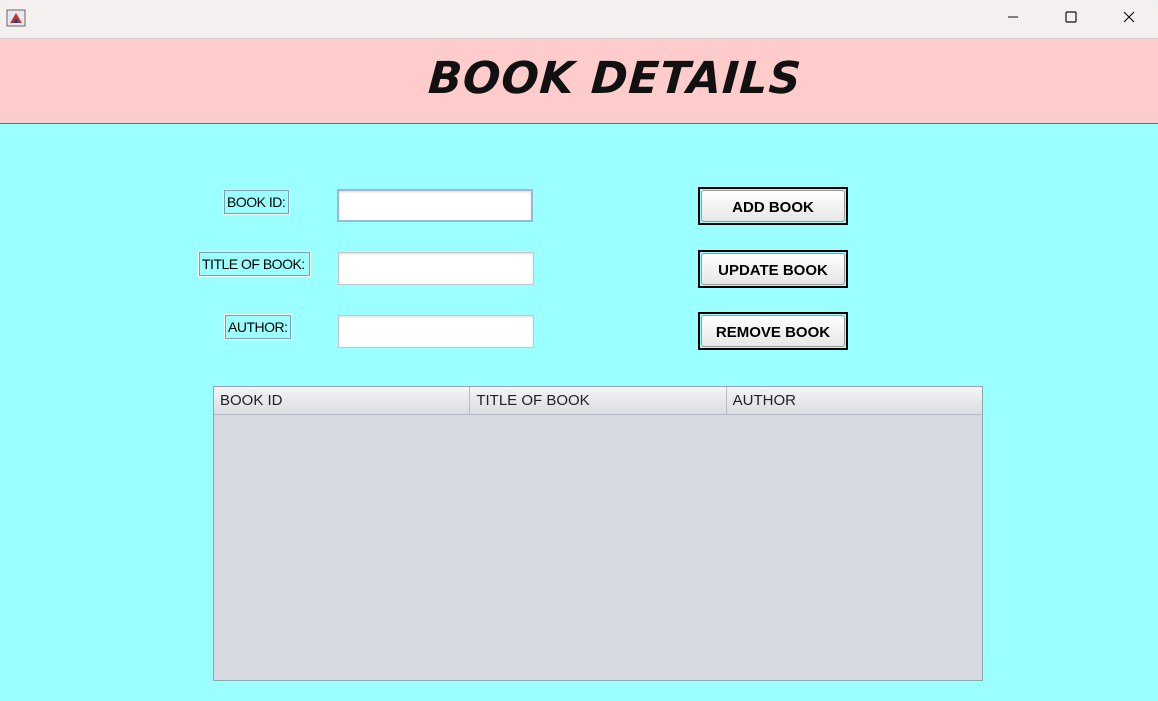  I want to click on update-book-button: UPDATE BOOK, so click(773, 269).